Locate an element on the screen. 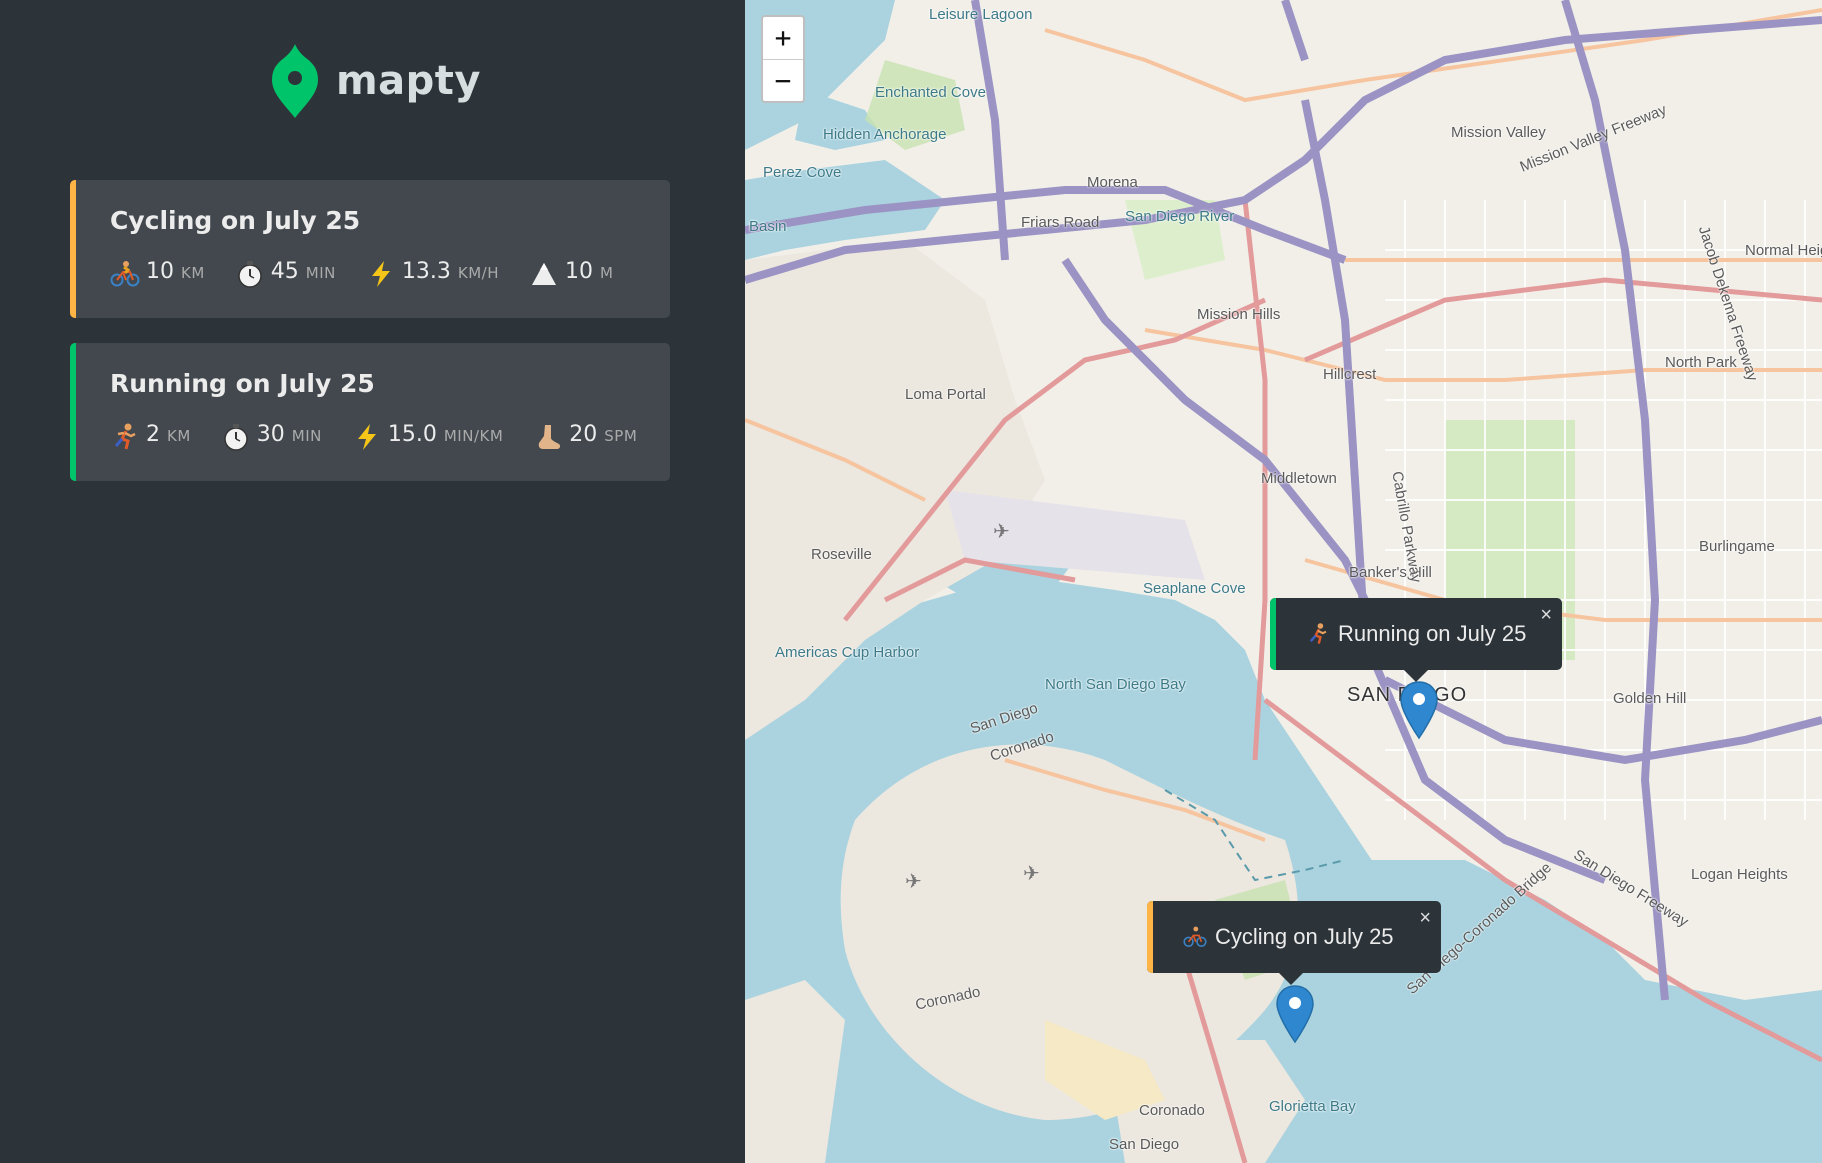 The width and height of the screenshot is (1822, 1163). mountain-icon is located at coordinates (543, 274).